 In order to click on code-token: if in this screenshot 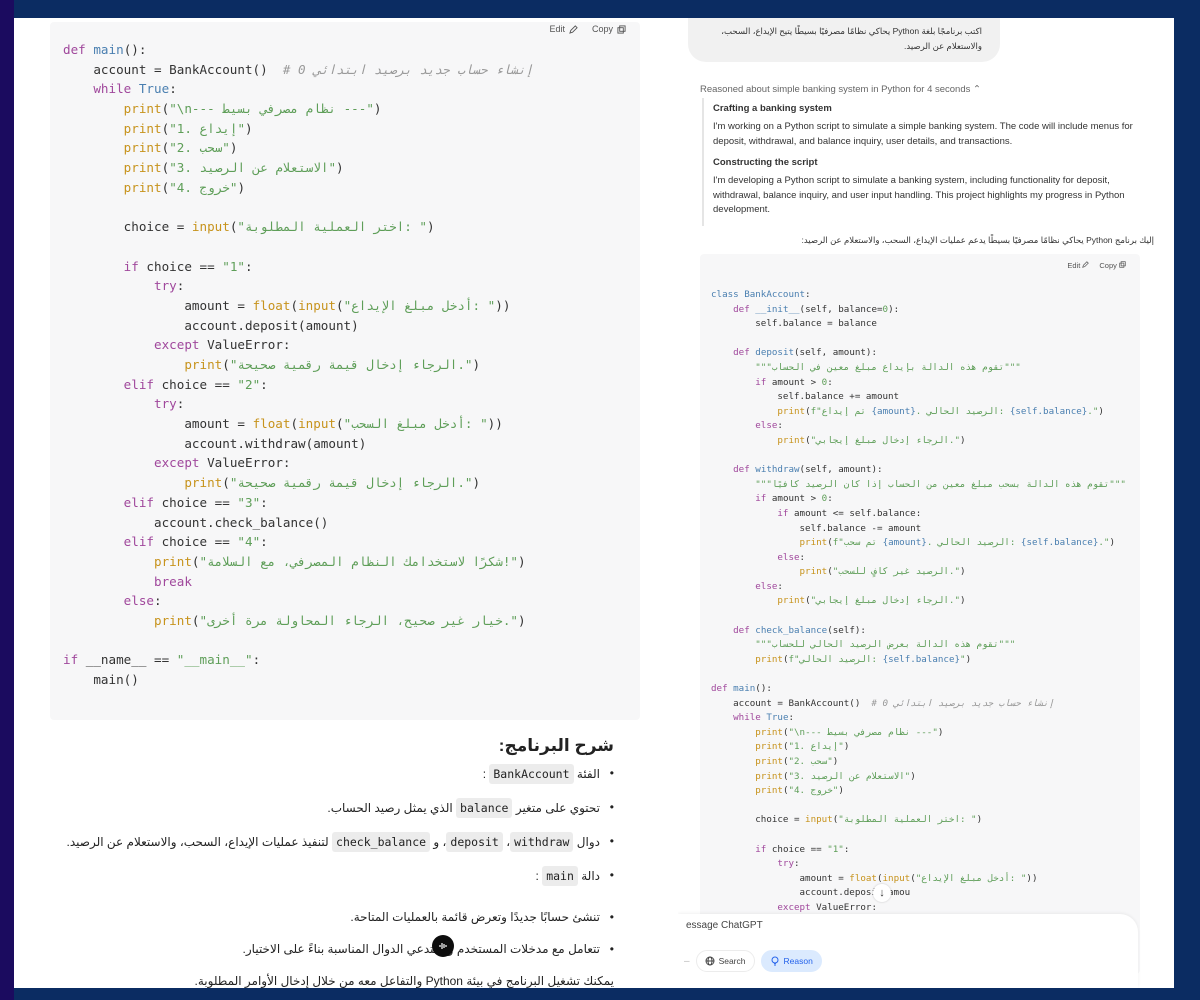, I will do `click(763, 499)`.